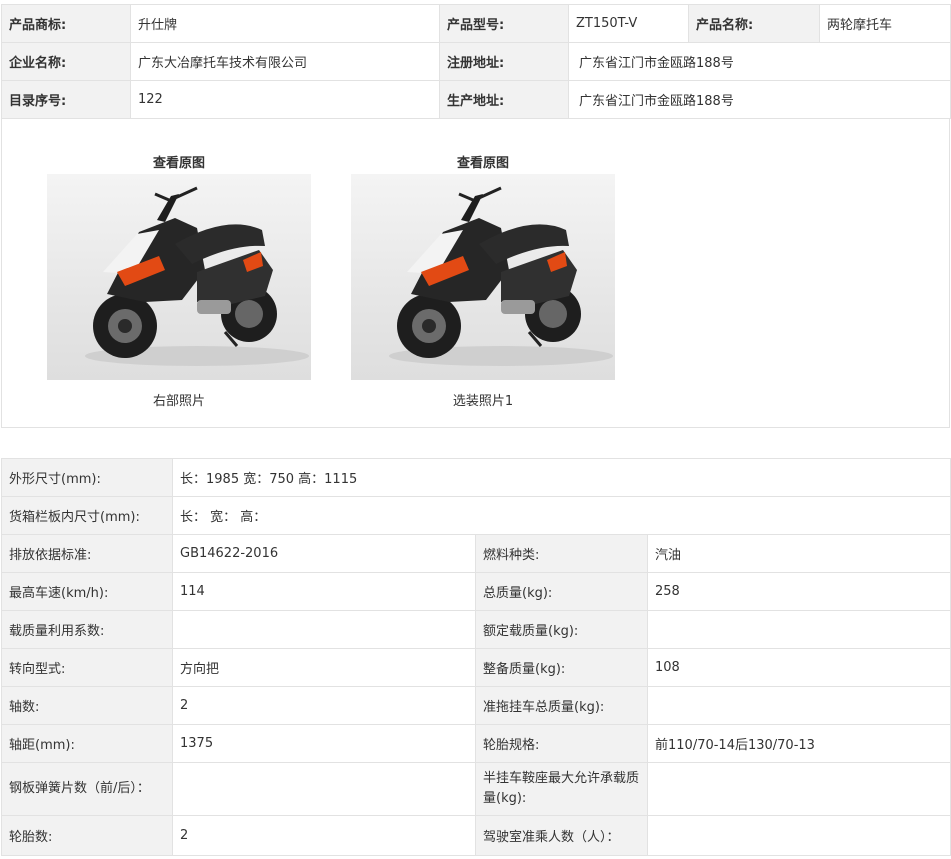 Image resolution: width=951 pixels, height=859 pixels. What do you see at coordinates (885, 23) in the screenshot?
I see `product-name-value: 两轮摩托车` at bounding box center [885, 23].